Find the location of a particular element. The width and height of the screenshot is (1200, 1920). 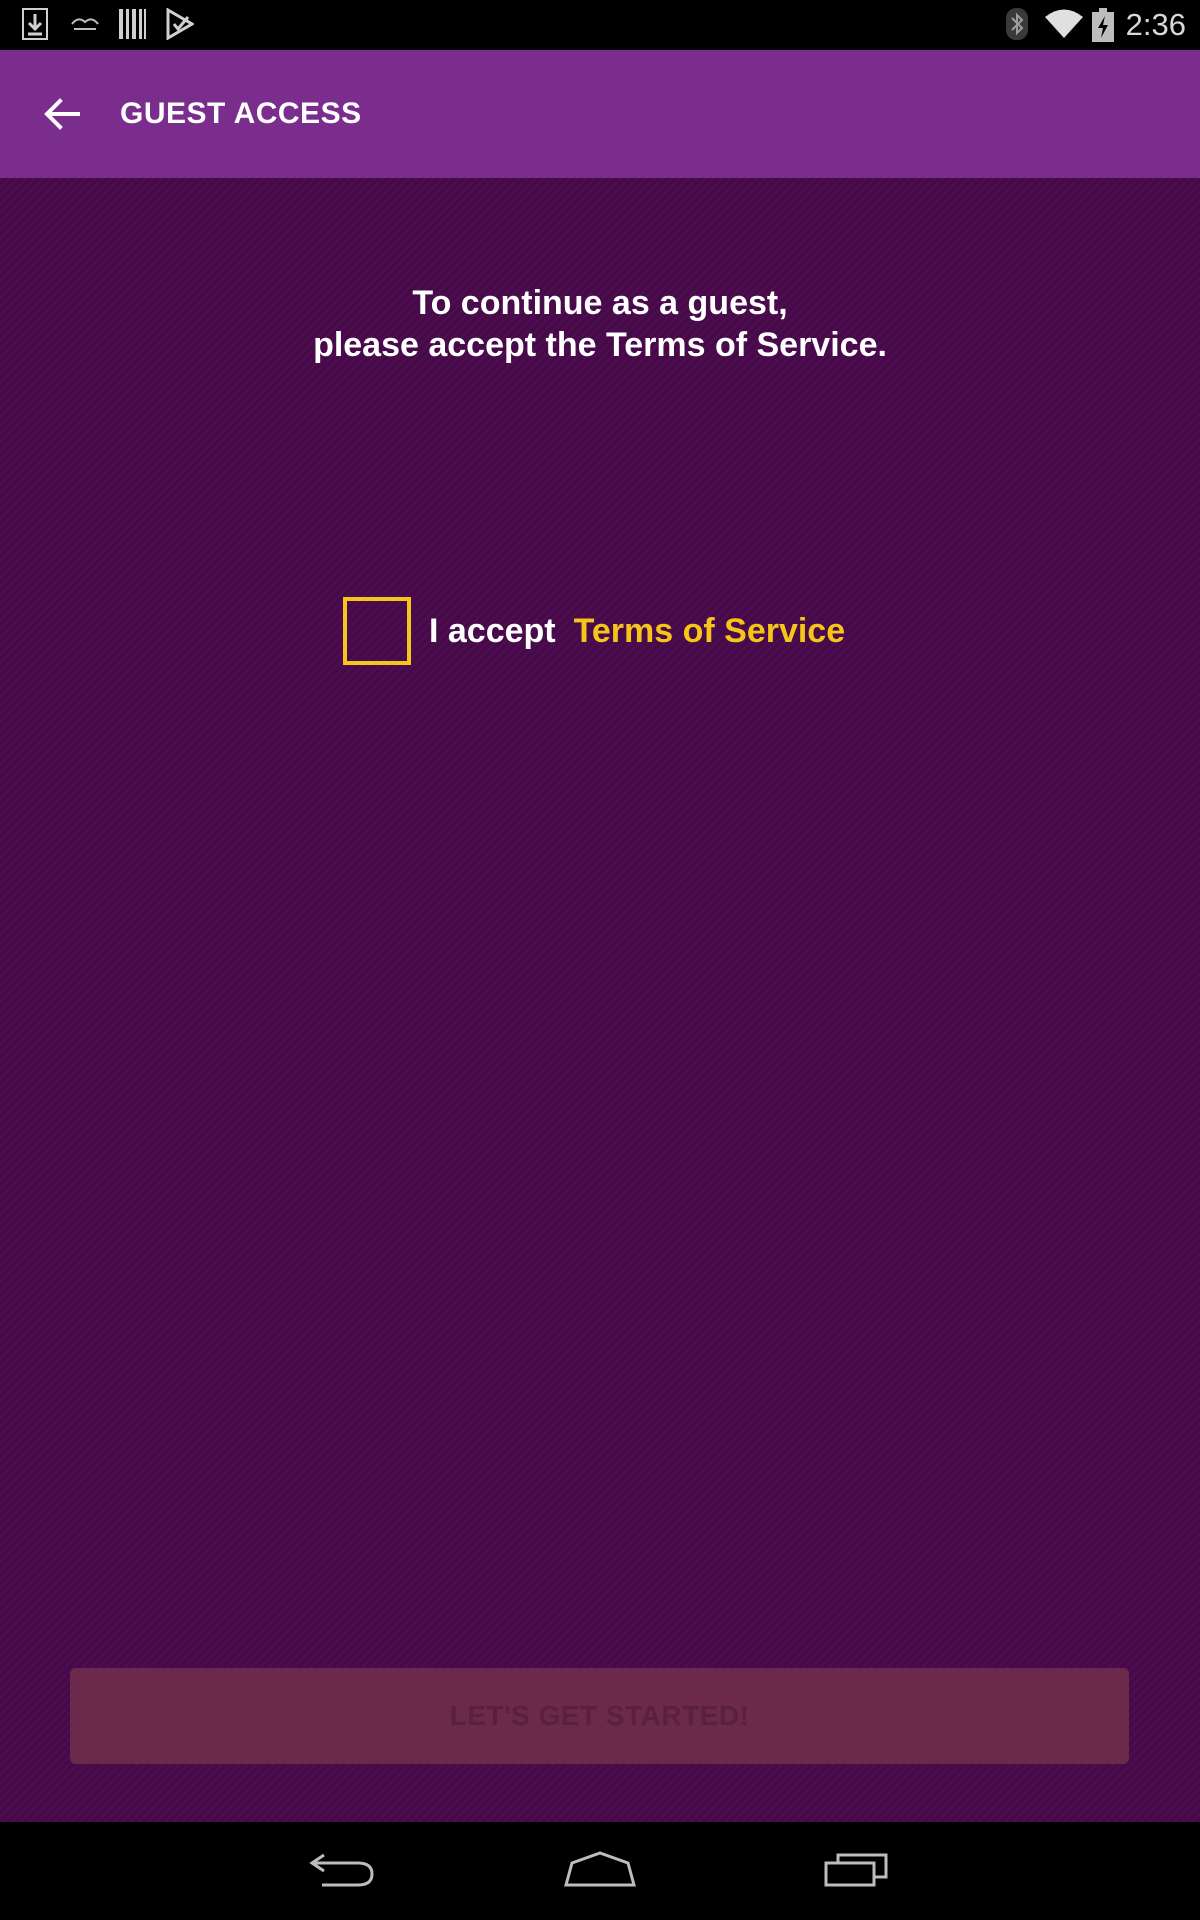

get-started-label: LET'S GET STARTED! is located at coordinates (599, 1715).